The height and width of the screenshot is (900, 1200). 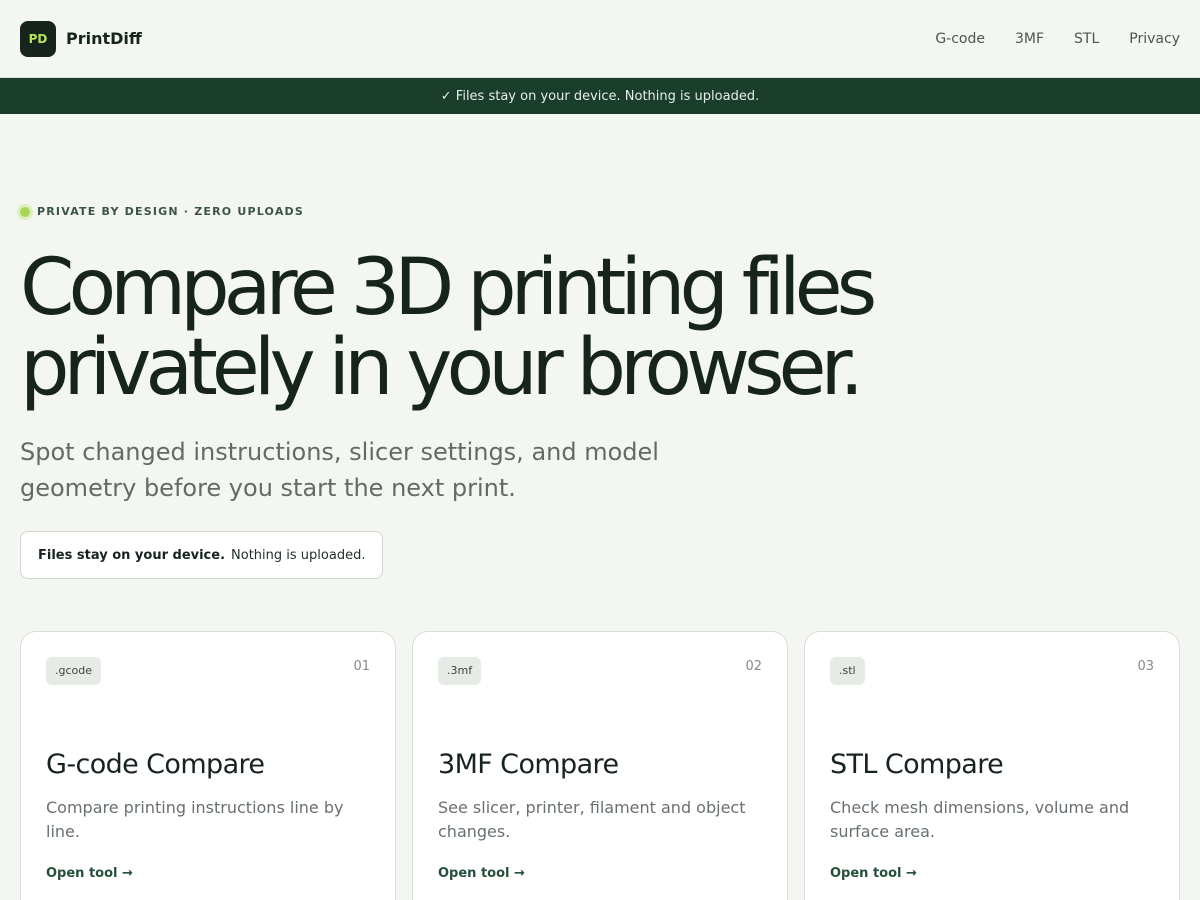 What do you see at coordinates (74, 671) in the screenshot?
I see `file-extension-badge: .gcode` at bounding box center [74, 671].